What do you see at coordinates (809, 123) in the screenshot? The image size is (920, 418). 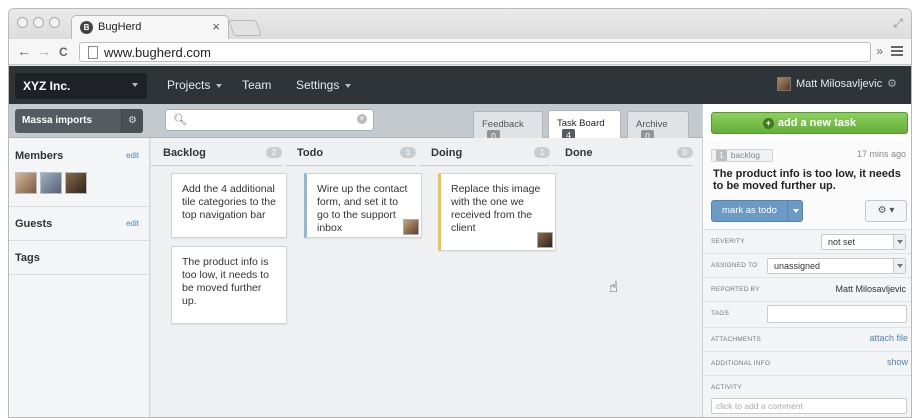 I see `add-task-button: + add a new task` at bounding box center [809, 123].